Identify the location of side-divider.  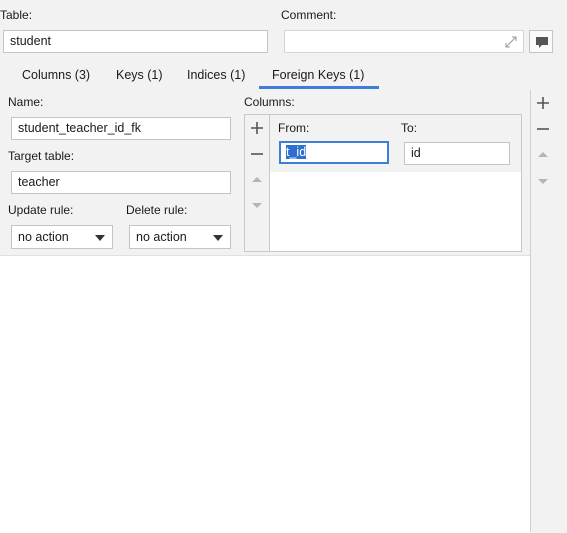
(530, 311).